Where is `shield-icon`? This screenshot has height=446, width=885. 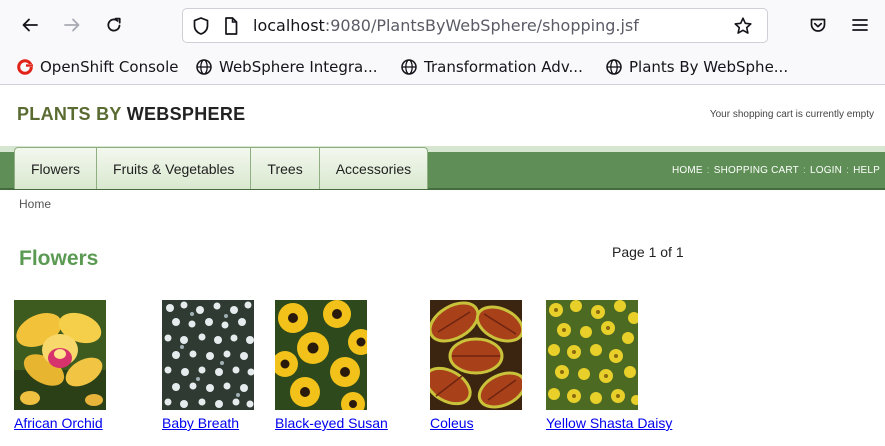
shield-icon is located at coordinates (201, 26).